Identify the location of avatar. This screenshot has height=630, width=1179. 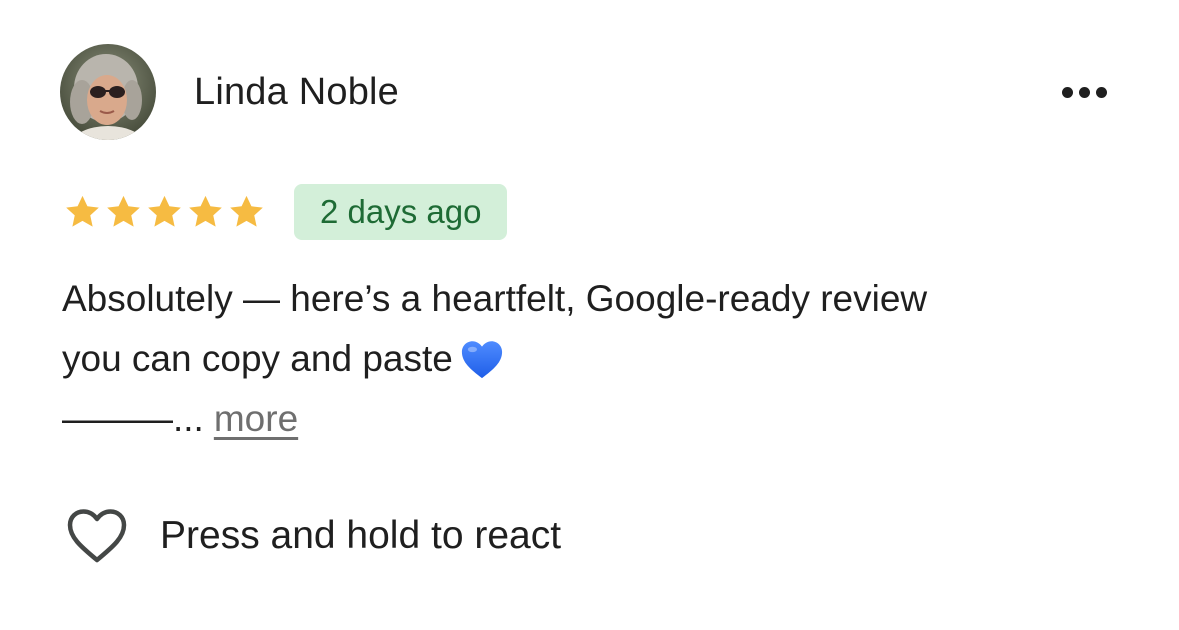
(108, 92).